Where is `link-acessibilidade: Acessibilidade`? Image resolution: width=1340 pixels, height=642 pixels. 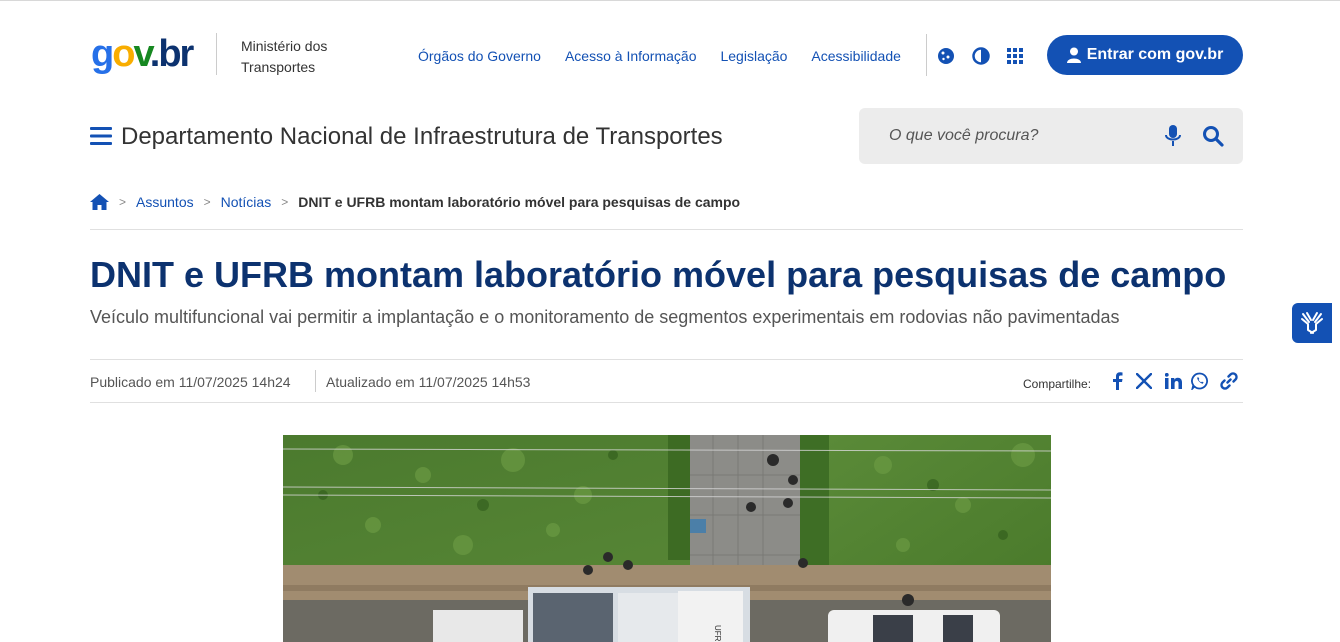 link-acessibilidade: Acessibilidade is located at coordinates (856, 56).